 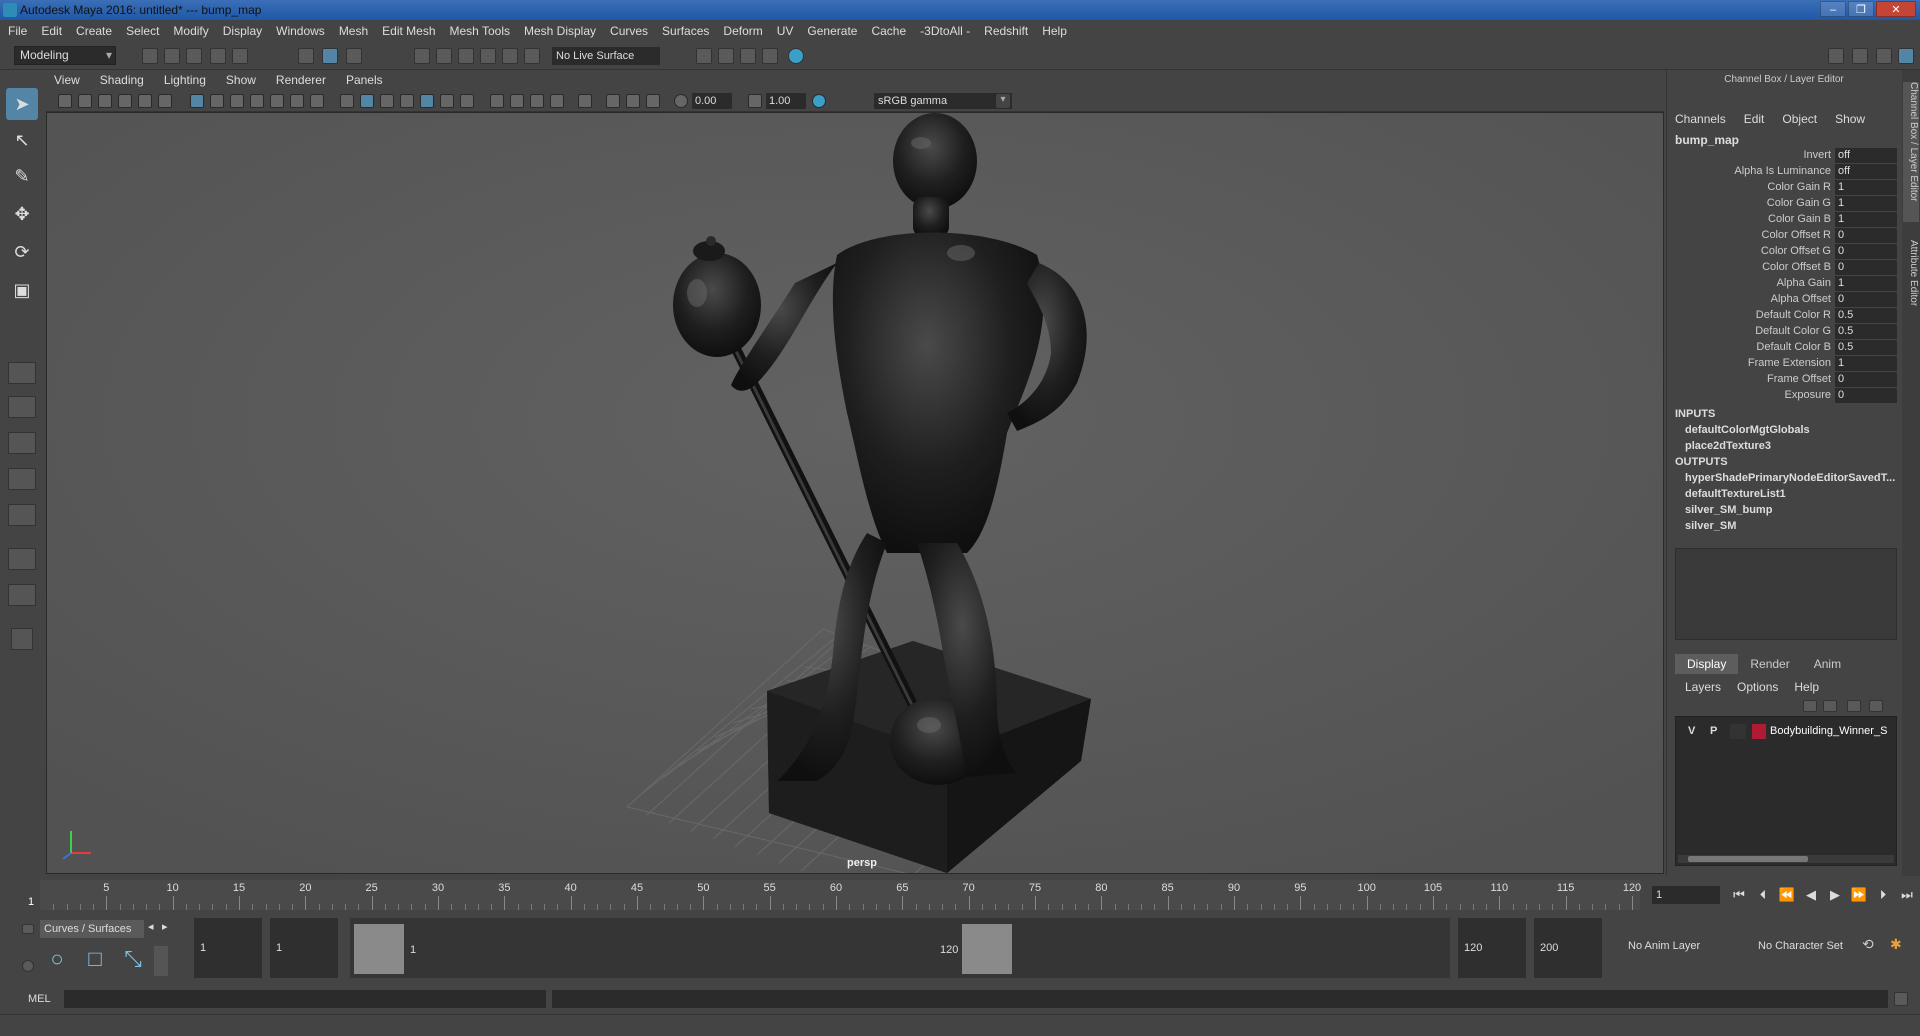 What do you see at coordinates (297, 101) in the screenshot?
I see `safe-action-icon` at bounding box center [297, 101].